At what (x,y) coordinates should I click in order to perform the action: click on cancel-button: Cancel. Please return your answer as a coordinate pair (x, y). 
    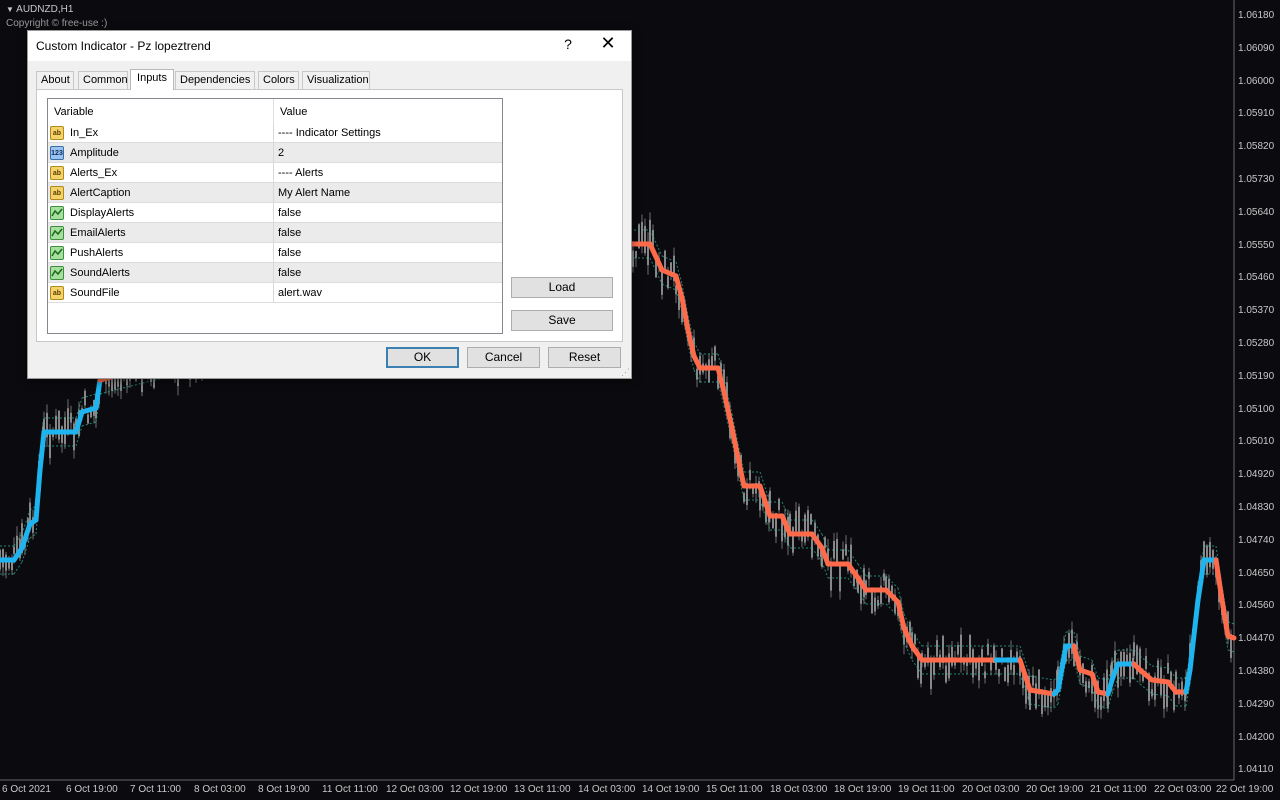
    Looking at the image, I should click on (503, 357).